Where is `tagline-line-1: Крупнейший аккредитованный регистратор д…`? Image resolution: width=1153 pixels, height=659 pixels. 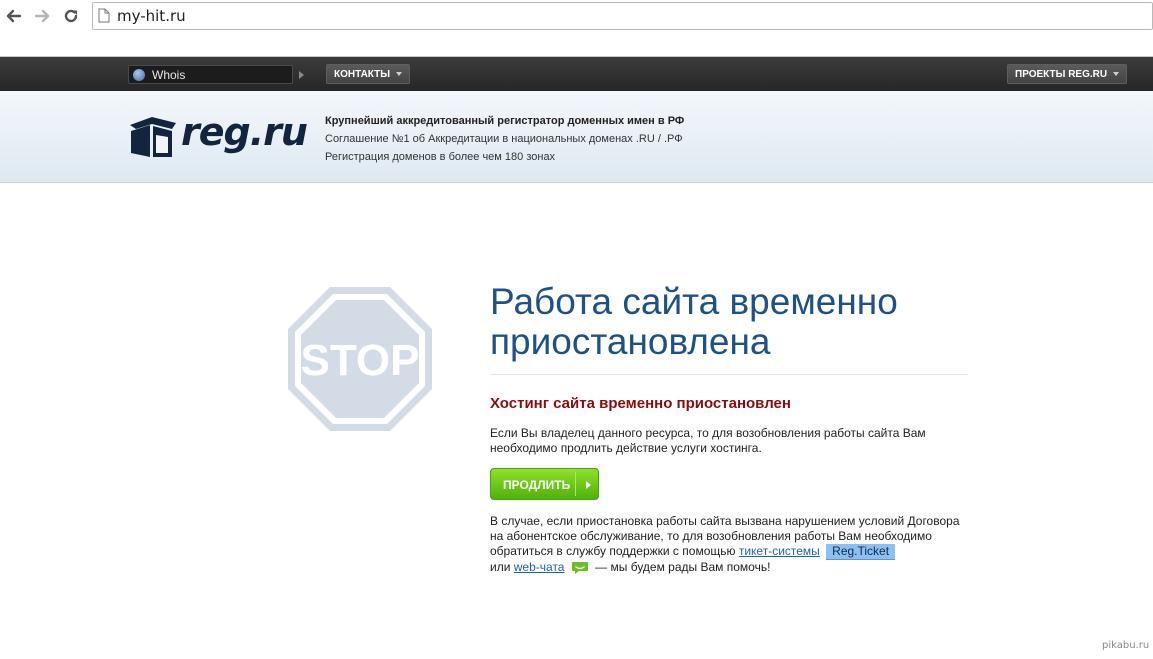 tagline-line-1: Крупнейший аккредитованный регистратор д… is located at coordinates (505, 121).